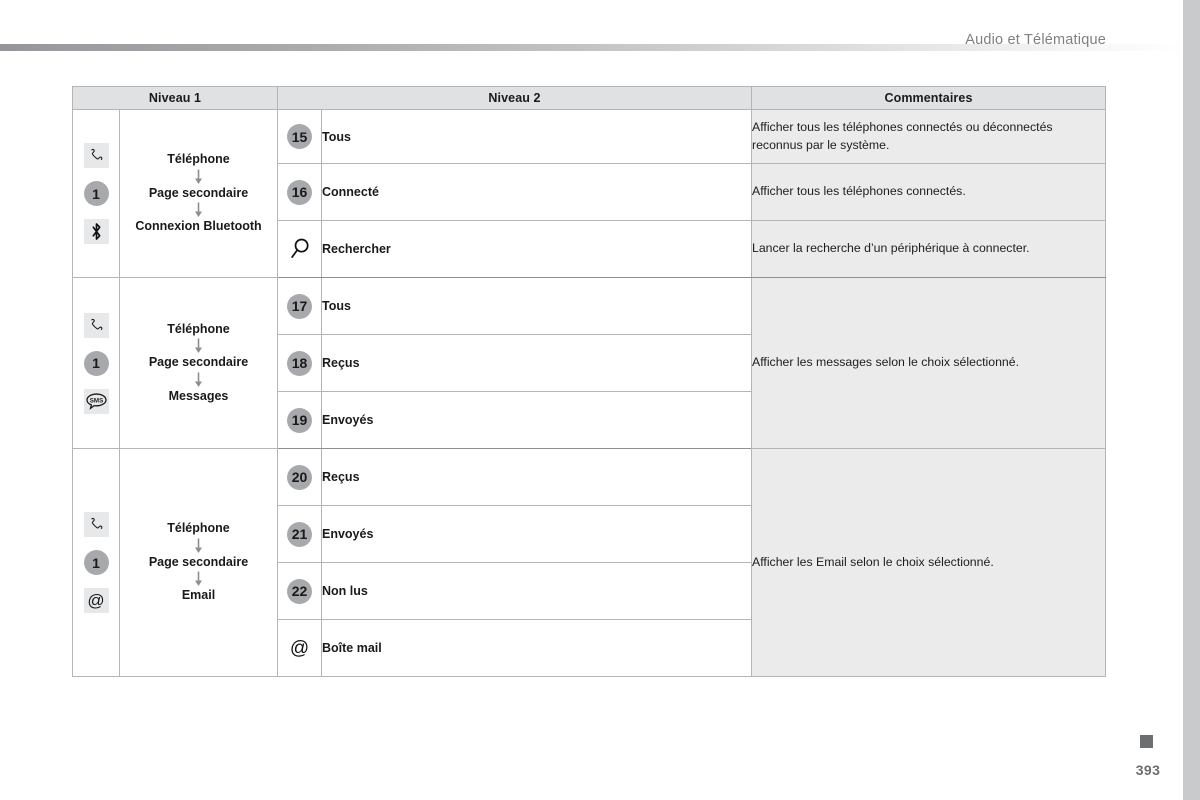  What do you see at coordinates (1191, 400) in the screenshot?
I see `page-gutter` at bounding box center [1191, 400].